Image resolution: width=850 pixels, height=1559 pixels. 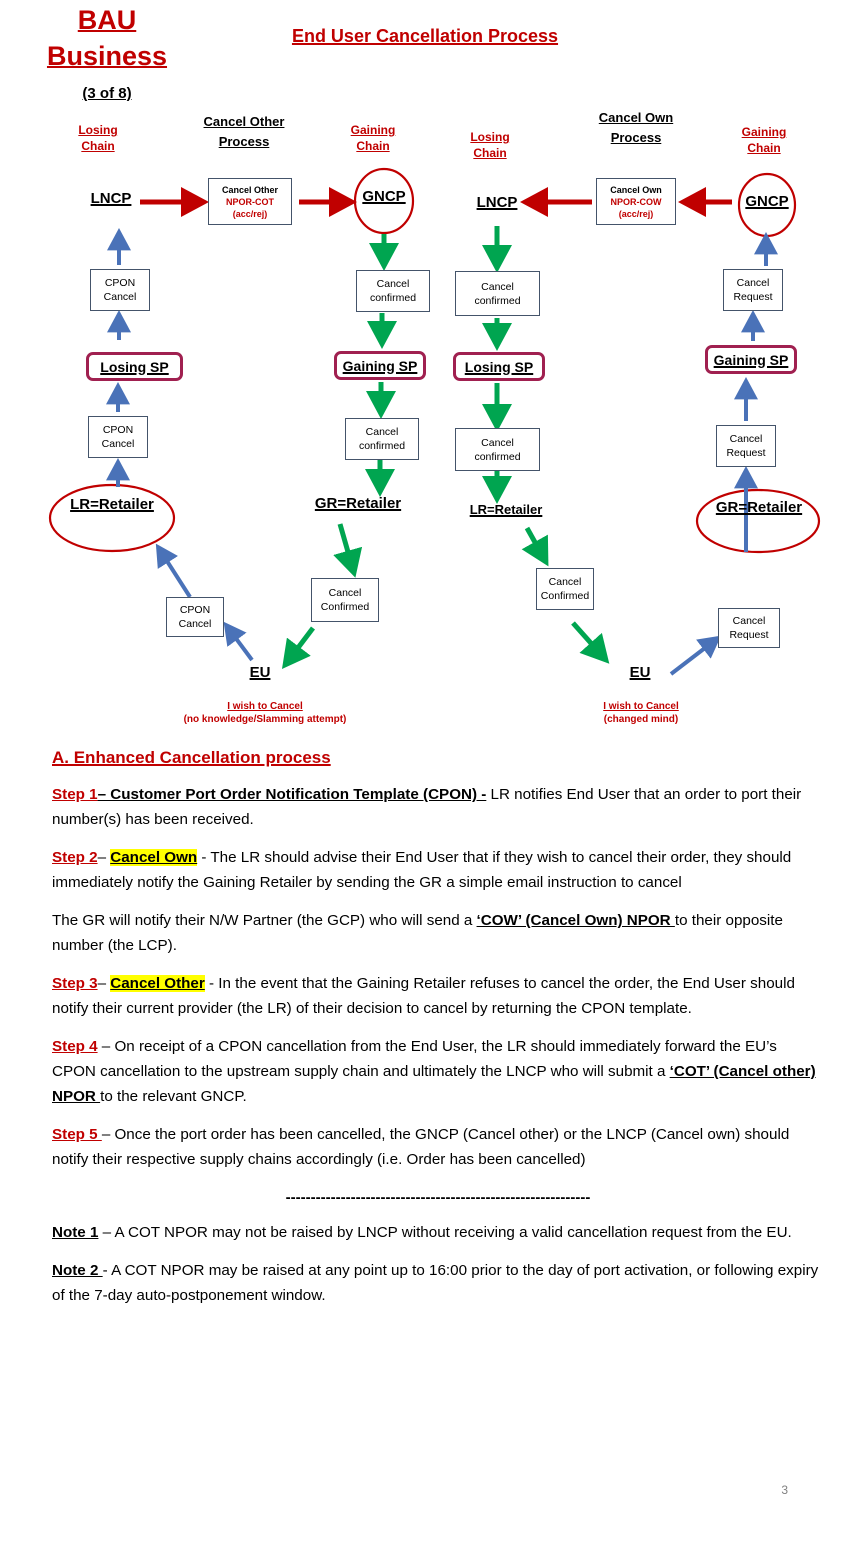 I want to click on cow-npor-bold: ‘COW’ (Cancel Own) NPOR, so click(x=575, y=920).